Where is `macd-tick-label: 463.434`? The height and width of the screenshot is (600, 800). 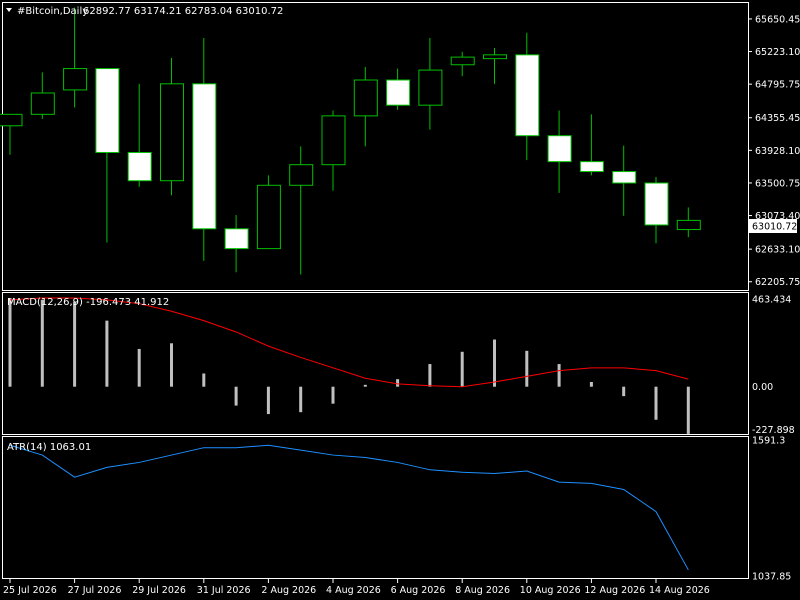 macd-tick-label: 463.434 is located at coordinates (771, 300).